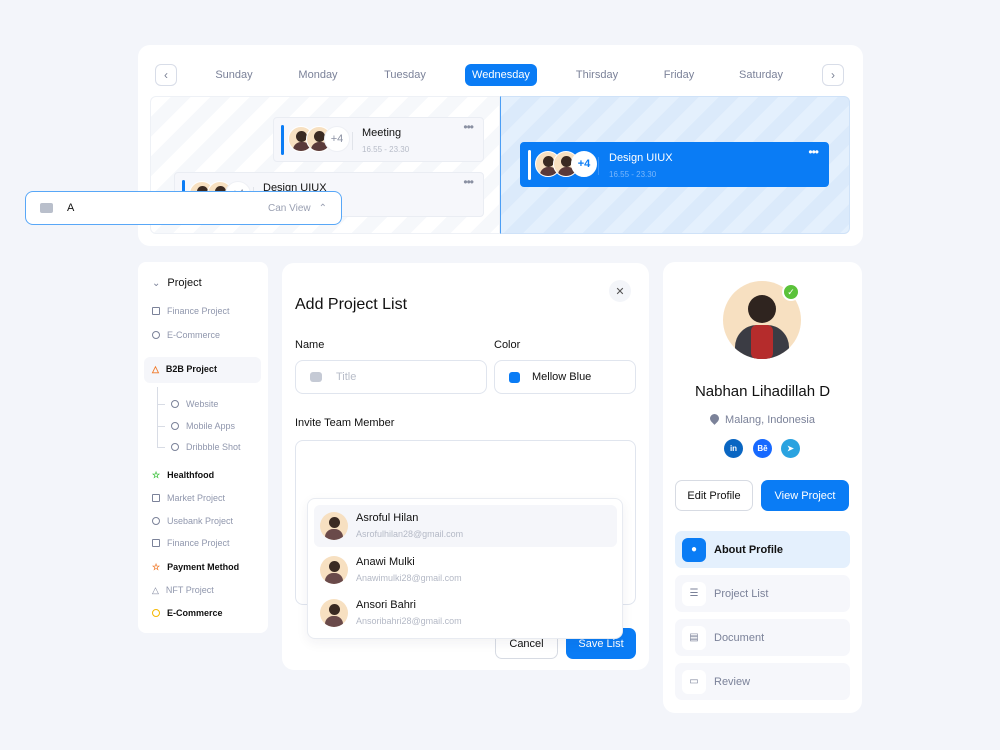 The height and width of the screenshot is (750, 1000). What do you see at coordinates (337, 139) in the screenshot?
I see `more-attendees-count: +4` at bounding box center [337, 139].